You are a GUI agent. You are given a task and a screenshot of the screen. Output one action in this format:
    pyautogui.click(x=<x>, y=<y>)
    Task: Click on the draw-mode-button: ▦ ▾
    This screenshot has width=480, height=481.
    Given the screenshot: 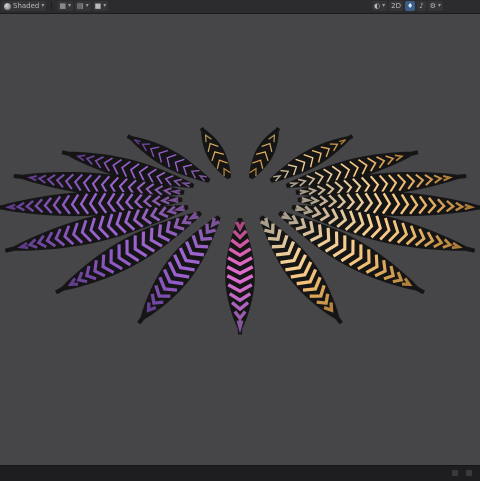 What is the action you would take?
    pyautogui.click(x=65, y=6)
    